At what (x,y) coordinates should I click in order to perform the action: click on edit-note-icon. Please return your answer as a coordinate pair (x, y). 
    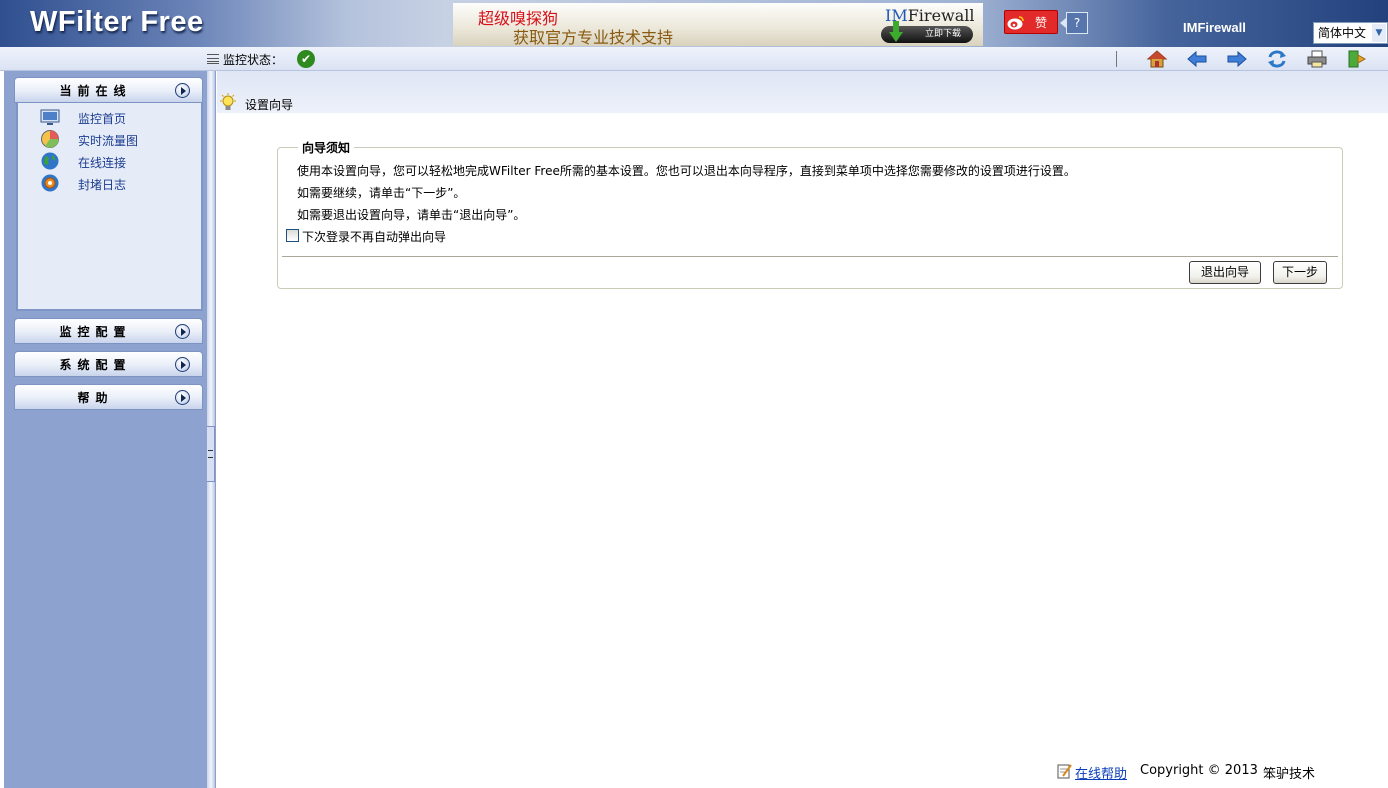
    Looking at the image, I should click on (1064, 771).